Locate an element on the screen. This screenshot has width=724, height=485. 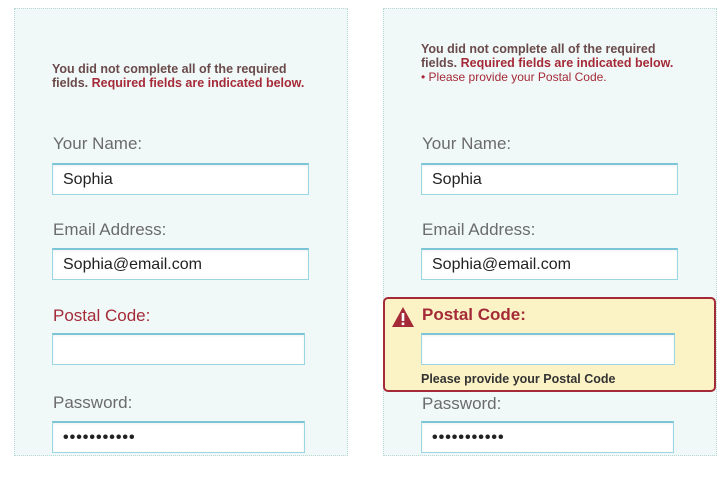
warning-triangle-icon is located at coordinates (403, 317).